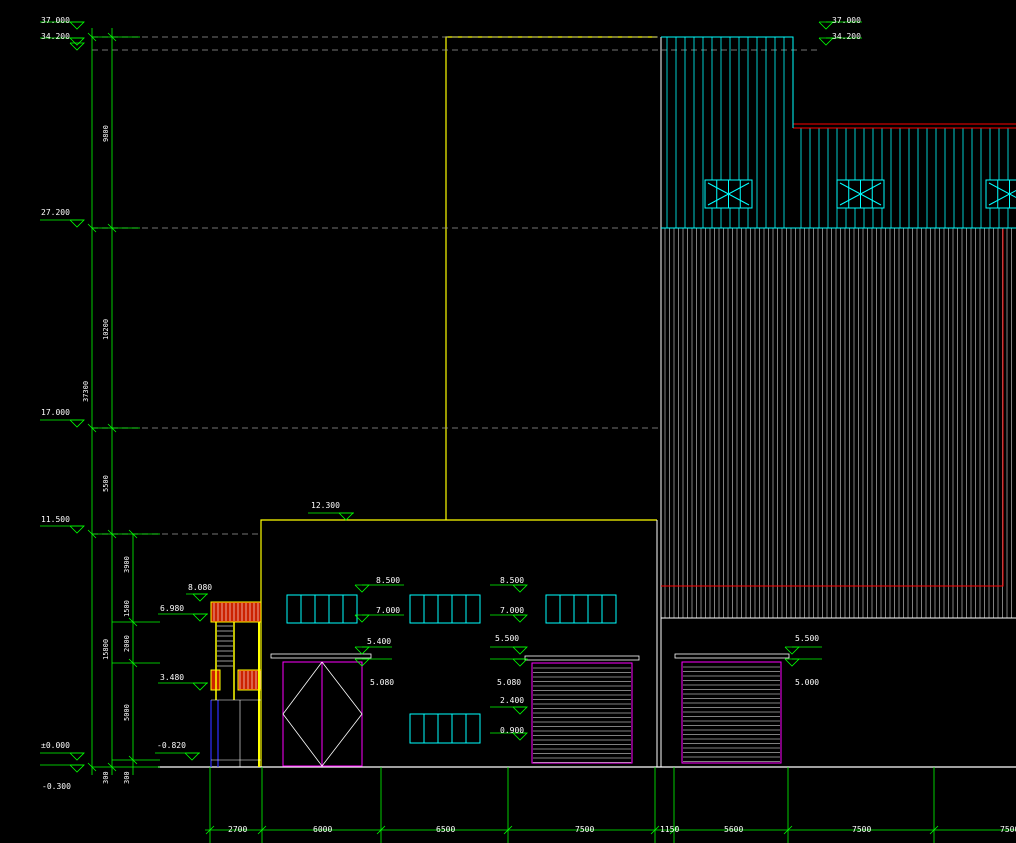 Image resolution: width=1016 pixels, height=843 pixels. Describe the element at coordinates (846, 28) in the screenshot. I see `elevation-labels-right: 37.000 34.200` at that location.